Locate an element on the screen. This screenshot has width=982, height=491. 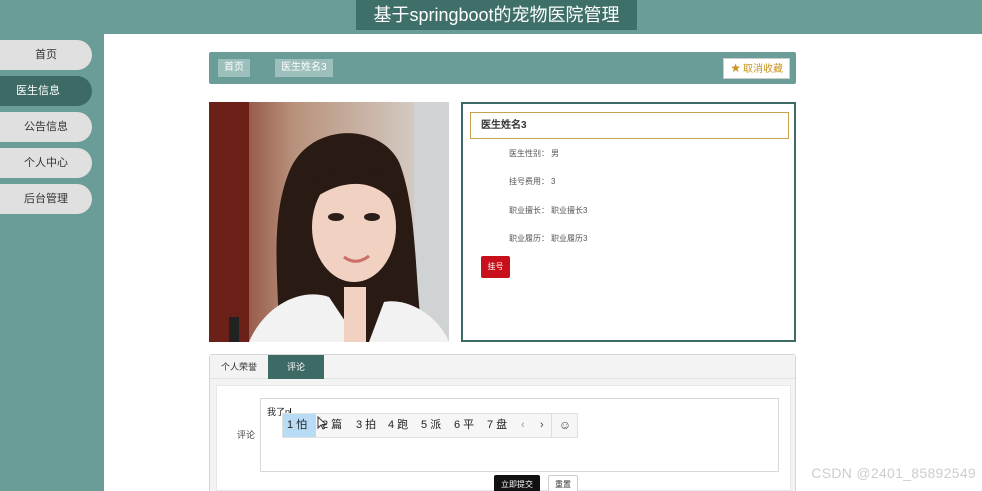
resume-value: 职业履历3 is located at coordinates (569, 238).